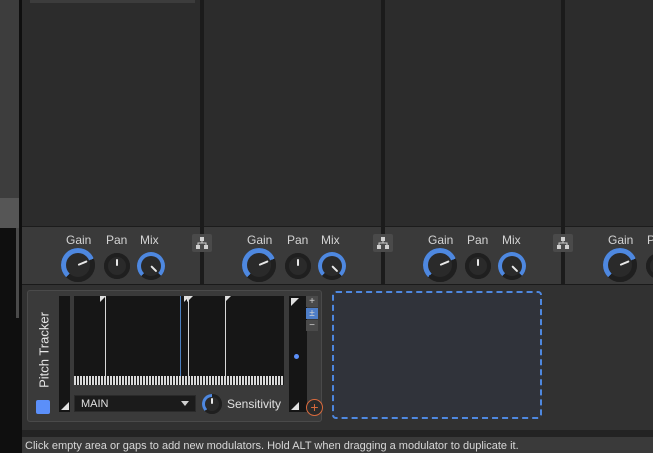 The width and height of the screenshot is (653, 453). What do you see at coordinates (135, 403) in the screenshot?
I see `source-select: MAIN` at bounding box center [135, 403].